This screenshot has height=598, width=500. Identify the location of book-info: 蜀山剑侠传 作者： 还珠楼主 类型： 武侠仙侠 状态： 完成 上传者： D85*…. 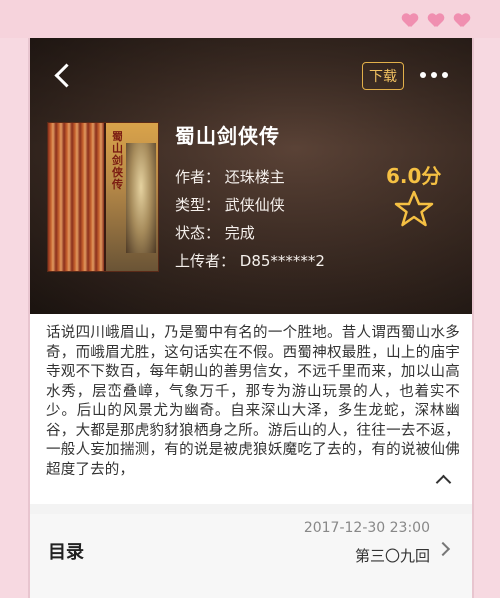
(250, 197).